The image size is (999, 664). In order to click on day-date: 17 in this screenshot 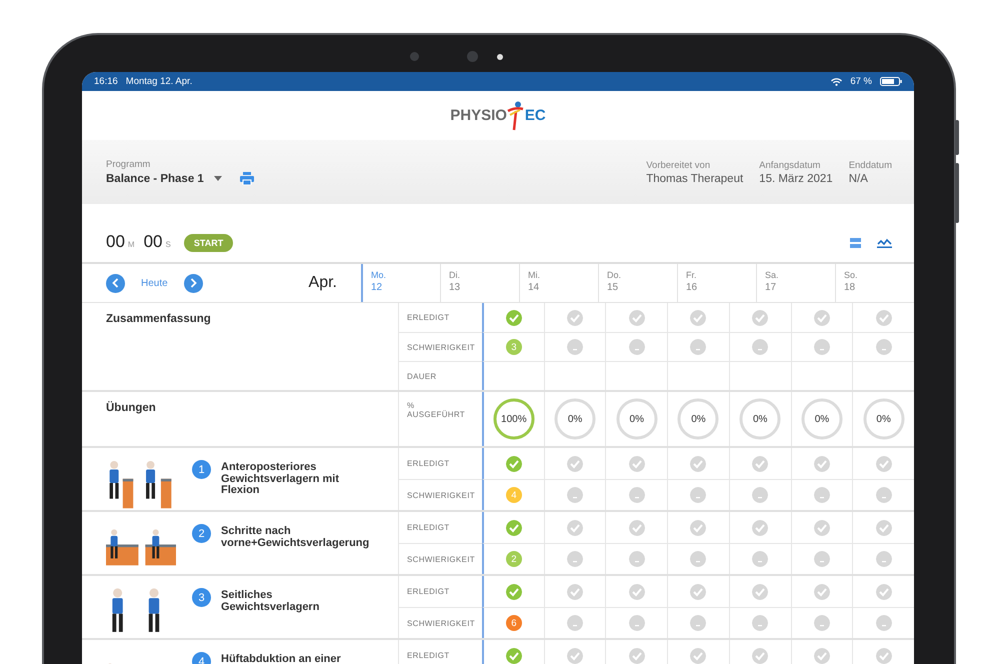, I will do `click(771, 287)`.